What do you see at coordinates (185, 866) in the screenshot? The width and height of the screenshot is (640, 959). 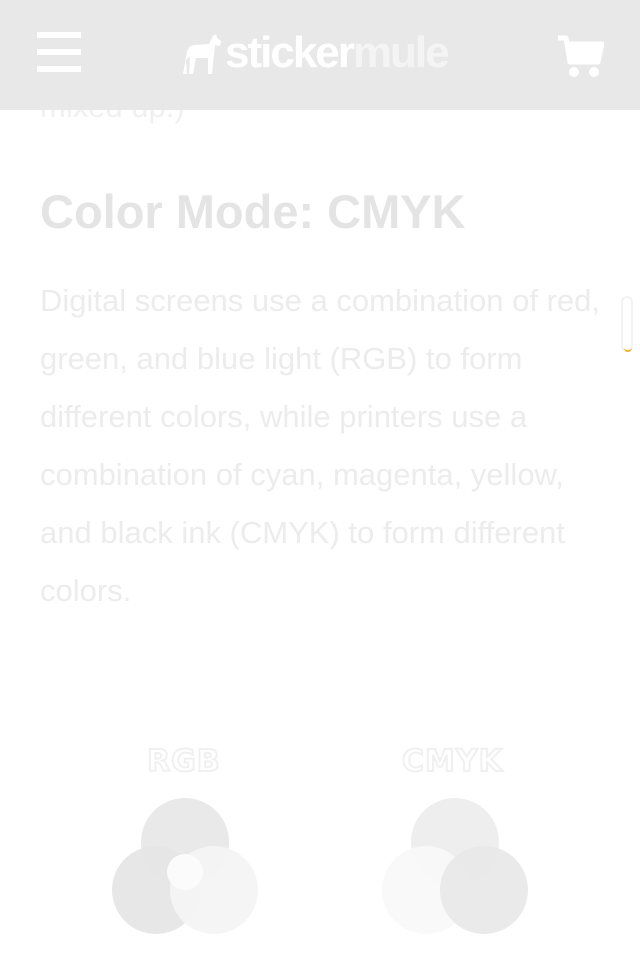 I see `rgb-venn-diagram` at bounding box center [185, 866].